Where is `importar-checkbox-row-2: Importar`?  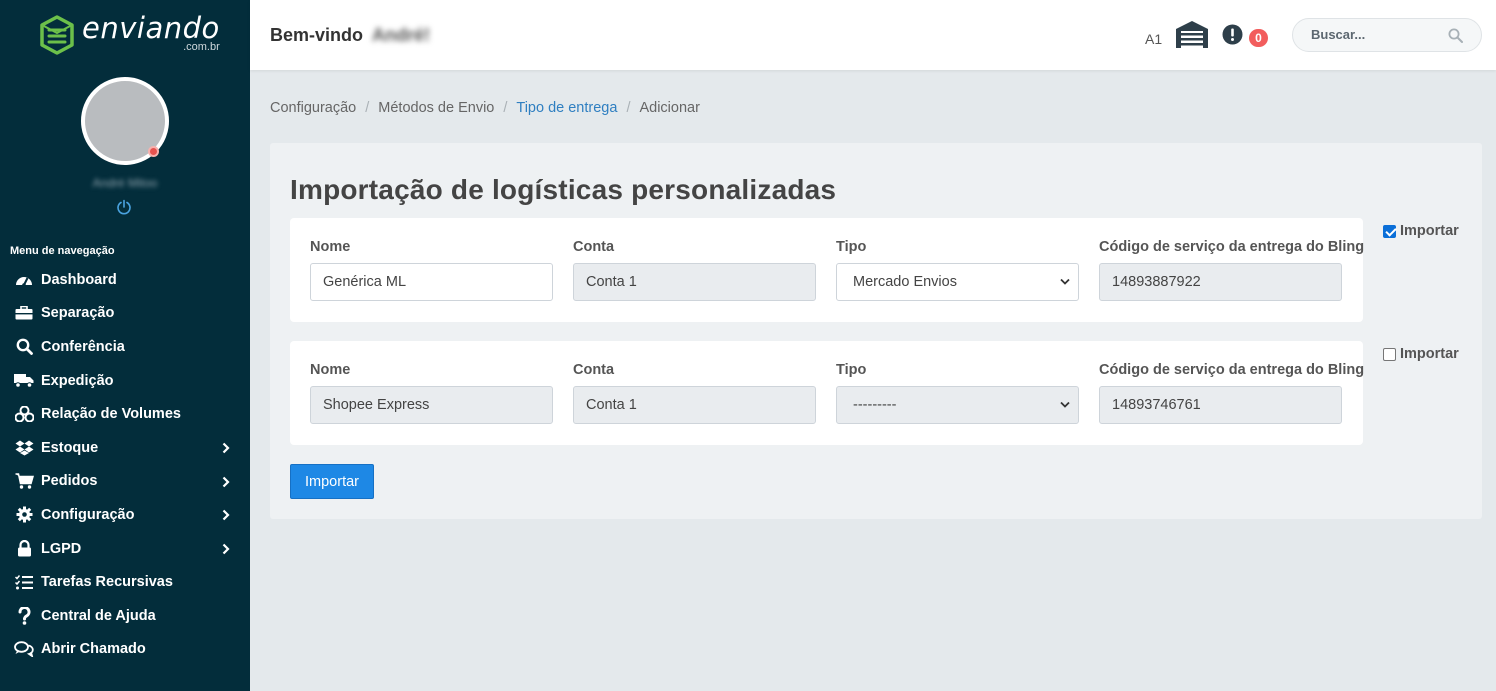
importar-checkbox-row-2: Importar is located at coordinates (1421, 354).